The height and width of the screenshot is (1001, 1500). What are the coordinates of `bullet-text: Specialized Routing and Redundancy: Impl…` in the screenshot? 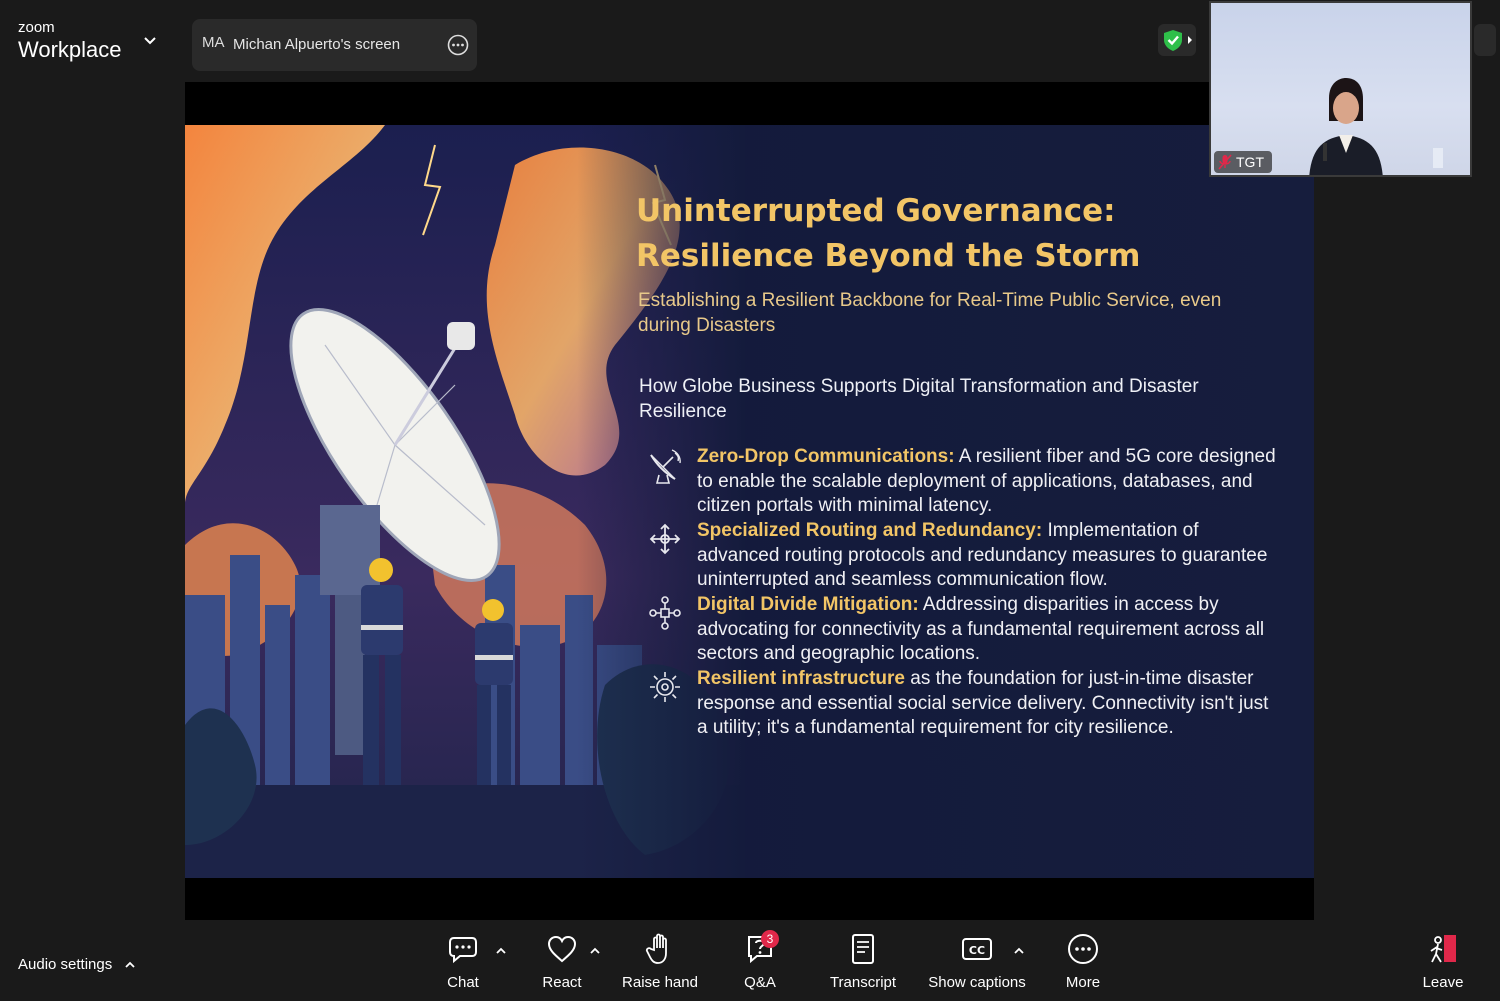 It's located at (987, 556).